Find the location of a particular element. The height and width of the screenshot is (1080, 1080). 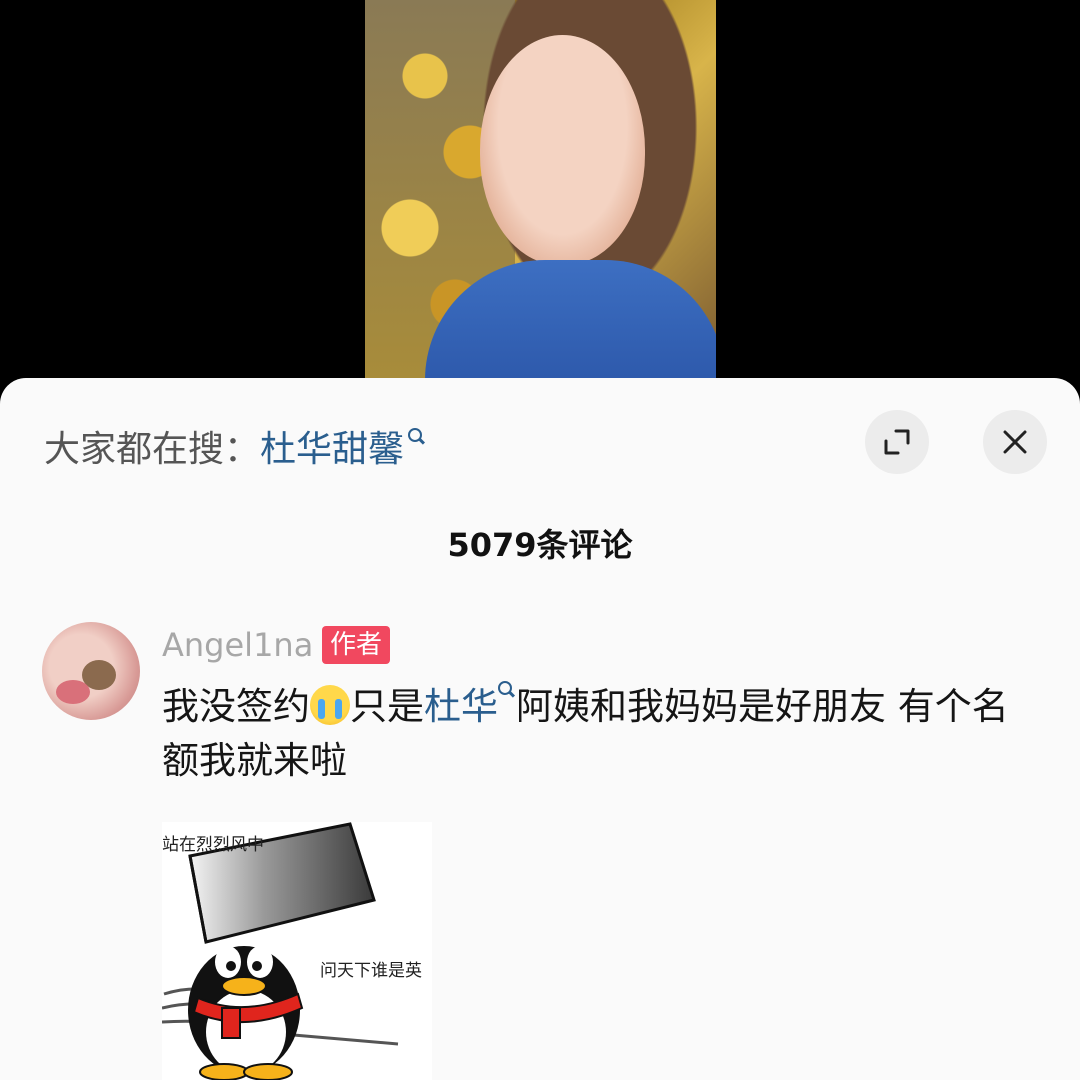

search-icon is located at coordinates (417, 437).